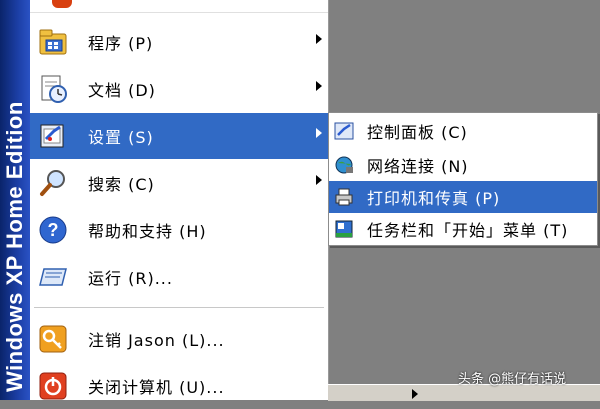  What do you see at coordinates (417, 132) in the screenshot?
I see `submenu-item-label: 控制面板 (C)` at bounding box center [417, 132].